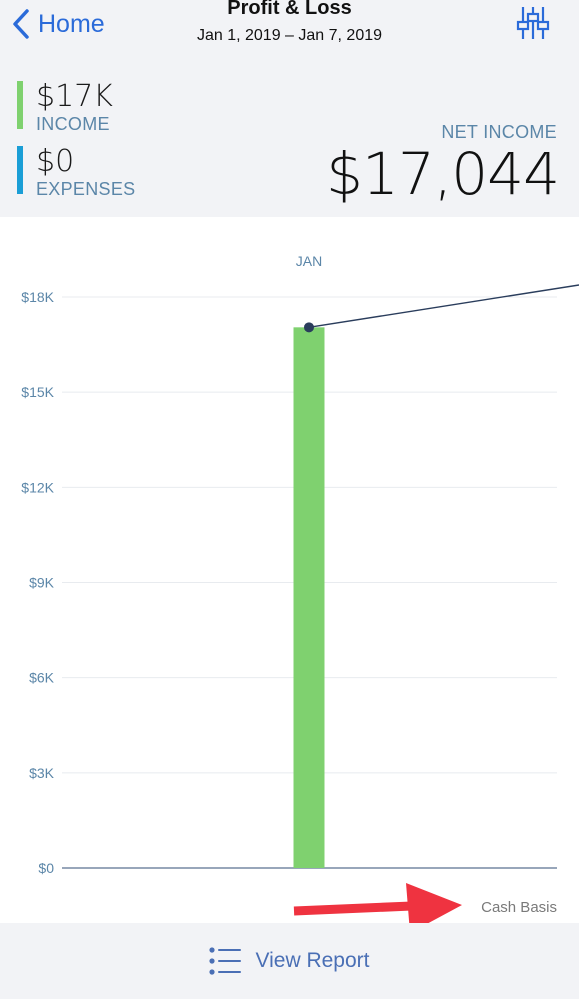  What do you see at coordinates (443, 306) in the screenshot?
I see `net-income-line` at bounding box center [443, 306].